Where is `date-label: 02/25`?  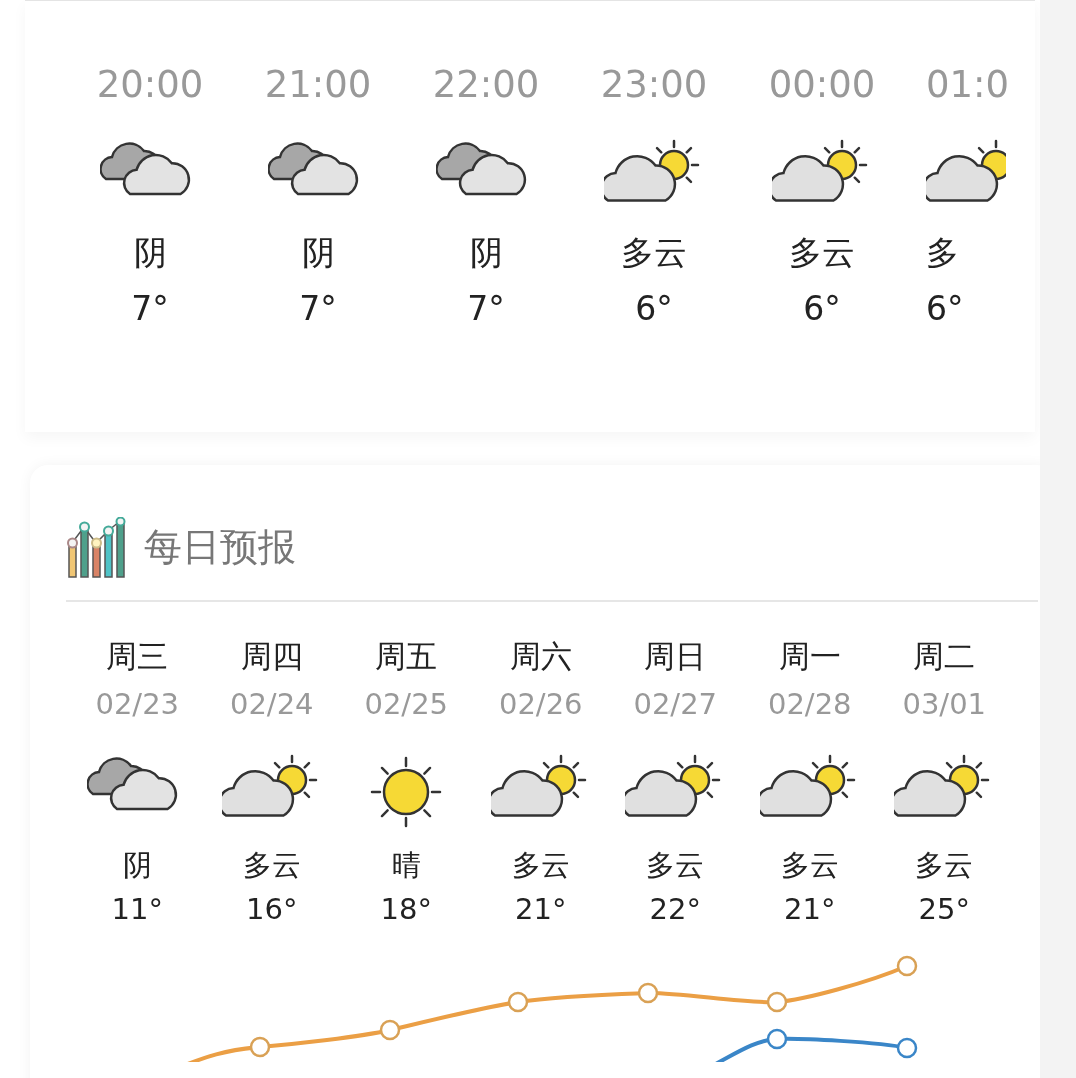
date-label: 02/25 is located at coordinates (406, 704).